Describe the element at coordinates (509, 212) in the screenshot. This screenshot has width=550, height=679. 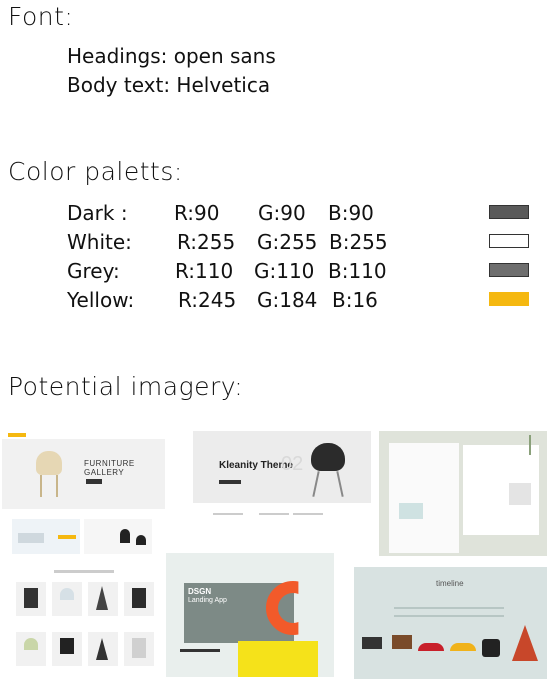
I see `dark-swatch` at that location.